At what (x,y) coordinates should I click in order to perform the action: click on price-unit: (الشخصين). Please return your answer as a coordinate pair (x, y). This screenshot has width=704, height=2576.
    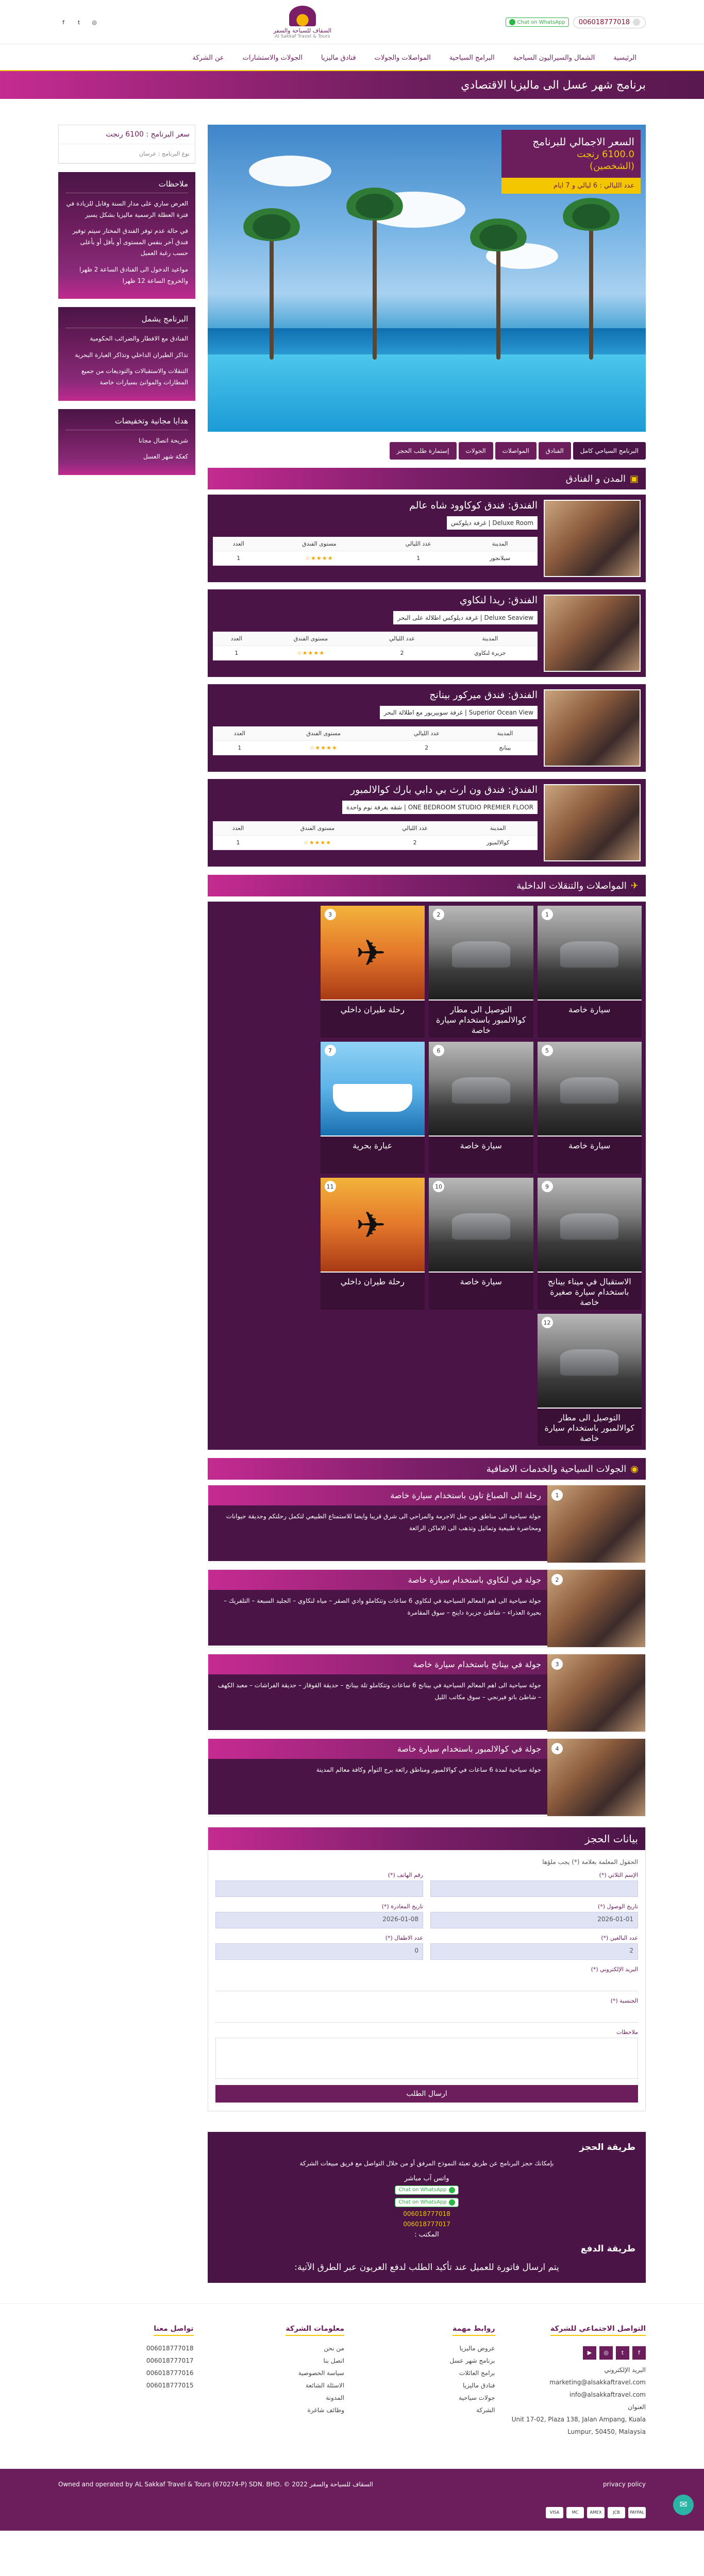
    Looking at the image, I should click on (612, 167).